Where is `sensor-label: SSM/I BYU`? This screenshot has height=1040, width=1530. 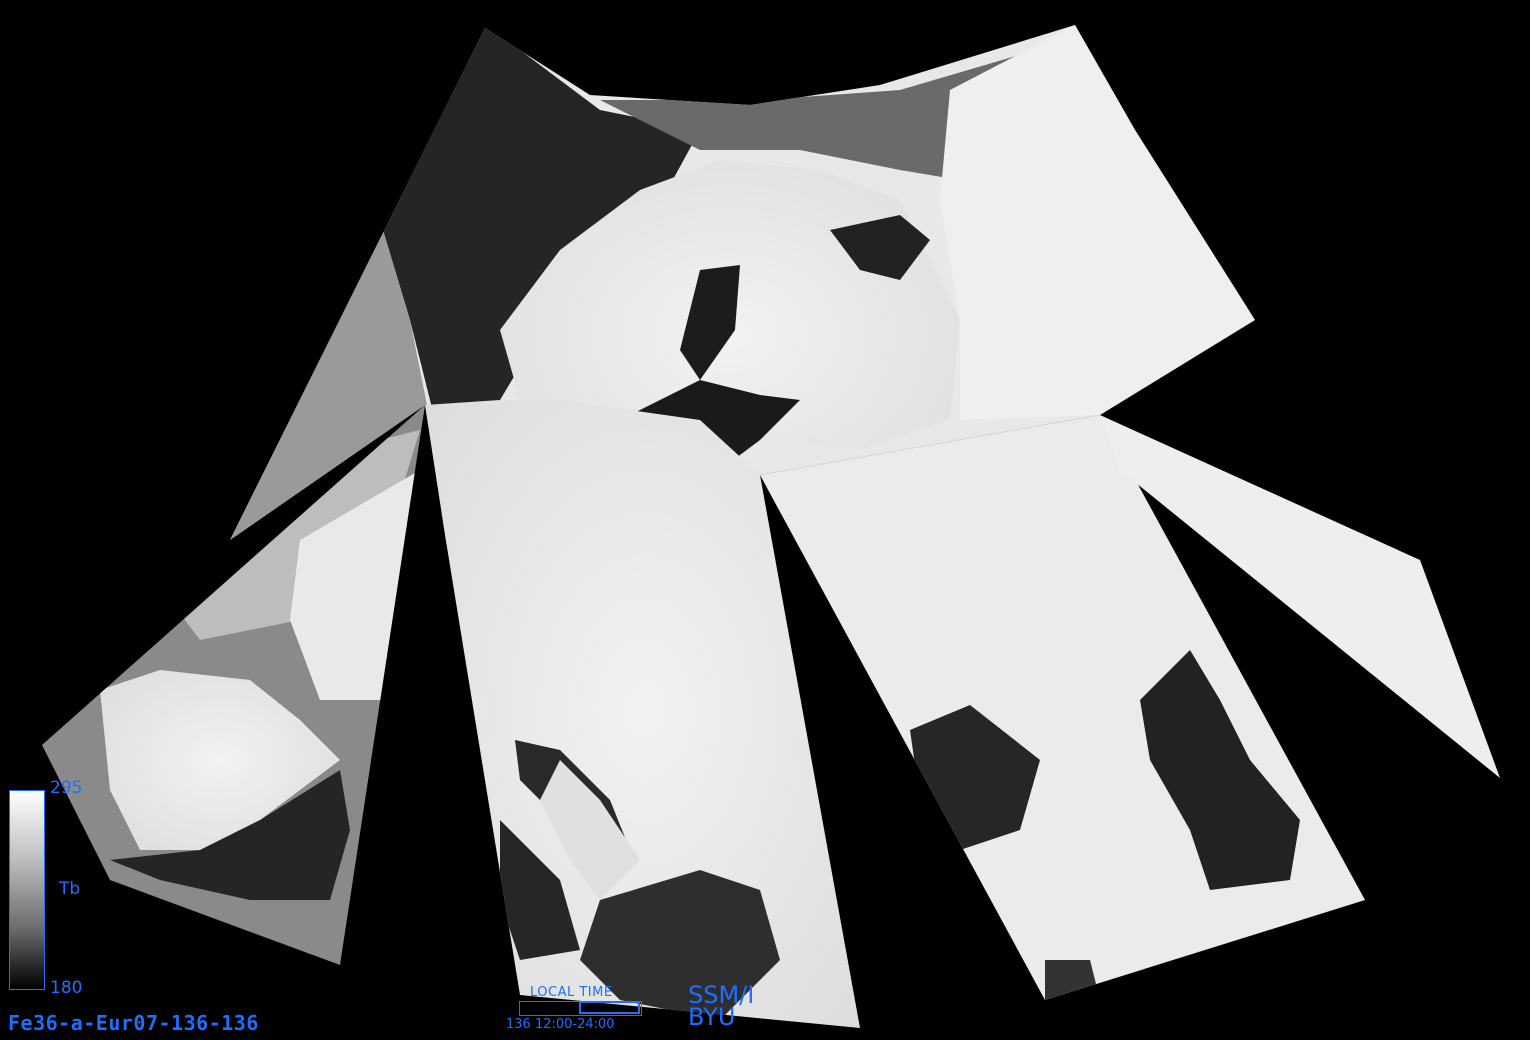
sensor-label: SSM/I BYU is located at coordinates (721, 1007).